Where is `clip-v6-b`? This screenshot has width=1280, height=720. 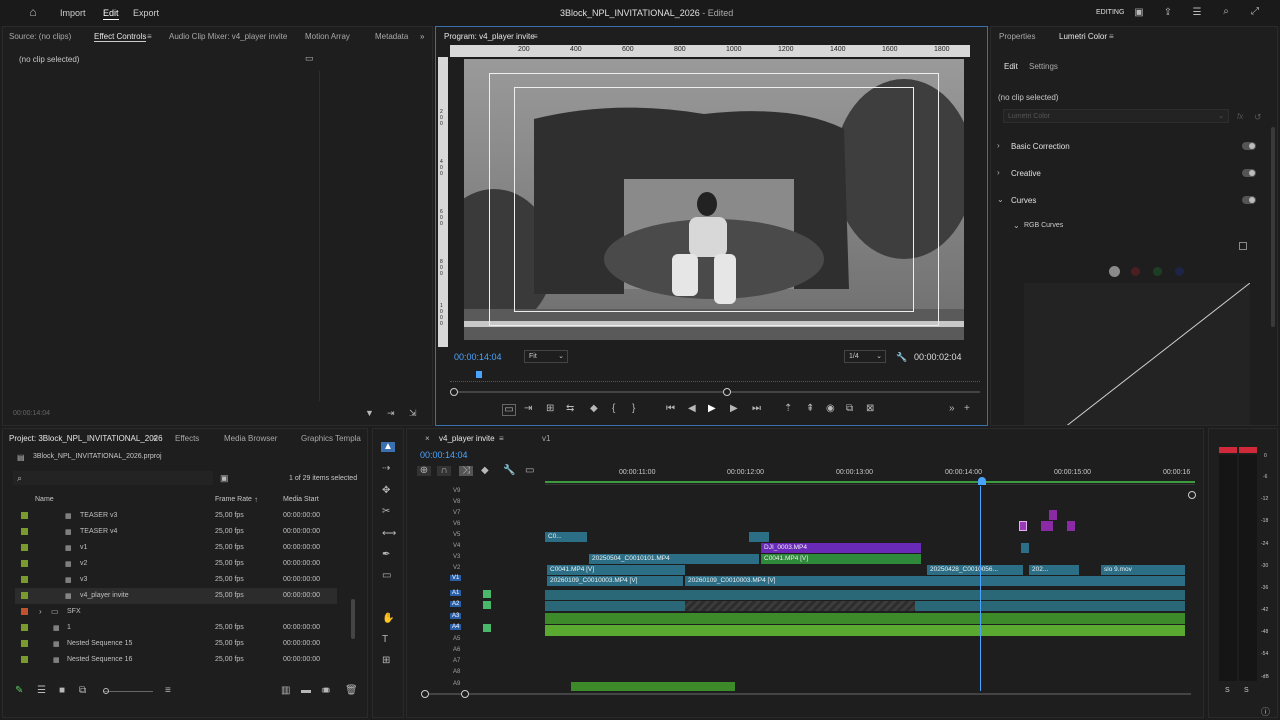 clip-v6-b is located at coordinates (1047, 526).